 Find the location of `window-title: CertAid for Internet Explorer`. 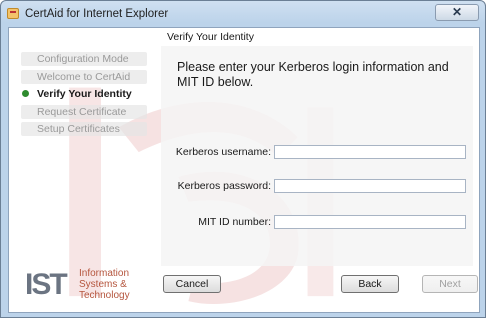

window-title: CertAid for Internet Explorer is located at coordinates (97, 14).